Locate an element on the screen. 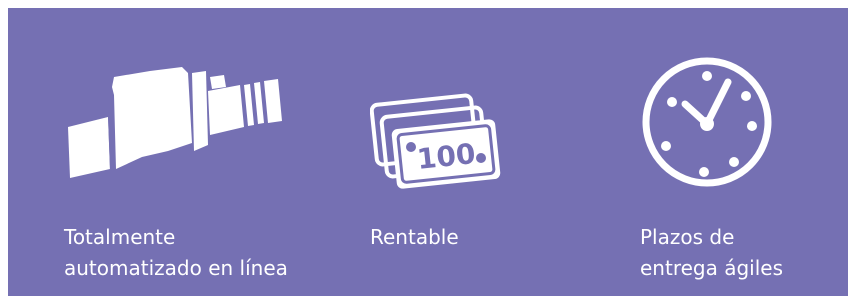  banknote-value: 100 is located at coordinates (446, 156).